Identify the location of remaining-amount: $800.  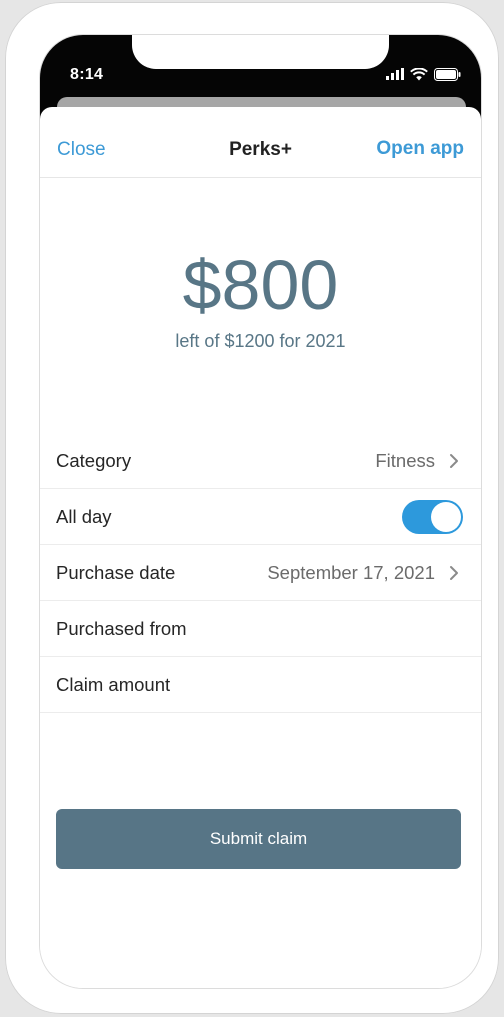
(260, 285).